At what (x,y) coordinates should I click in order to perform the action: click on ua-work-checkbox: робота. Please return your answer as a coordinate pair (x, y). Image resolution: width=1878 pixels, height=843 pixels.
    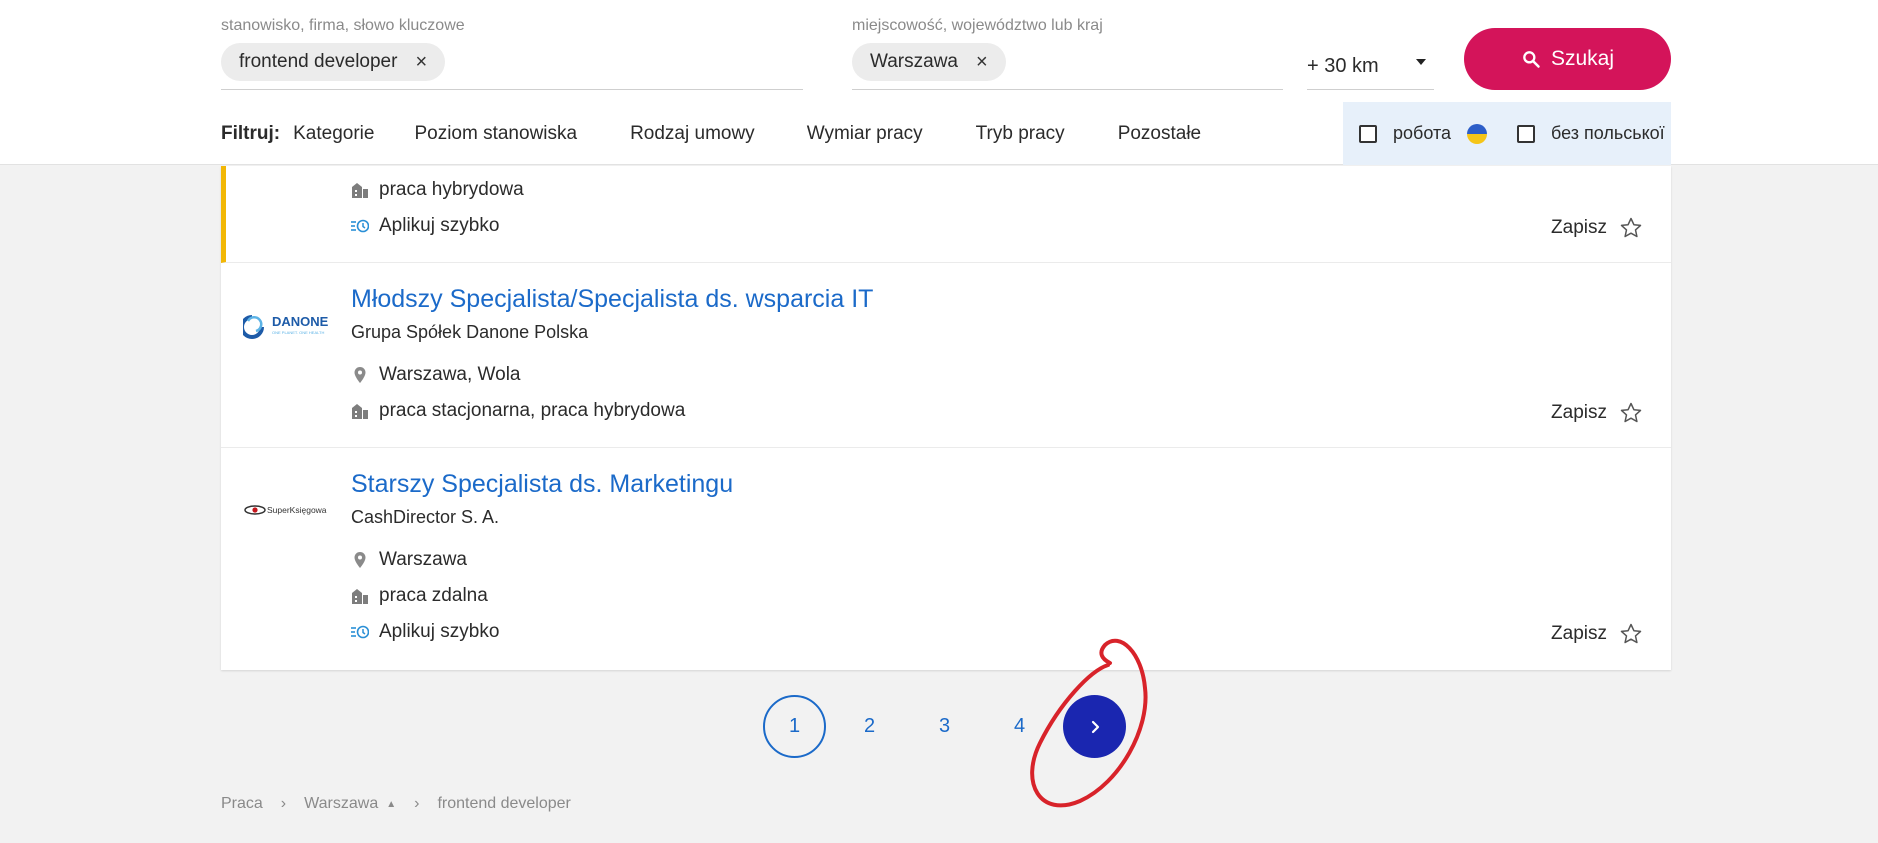
    Looking at the image, I should click on (1423, 133).